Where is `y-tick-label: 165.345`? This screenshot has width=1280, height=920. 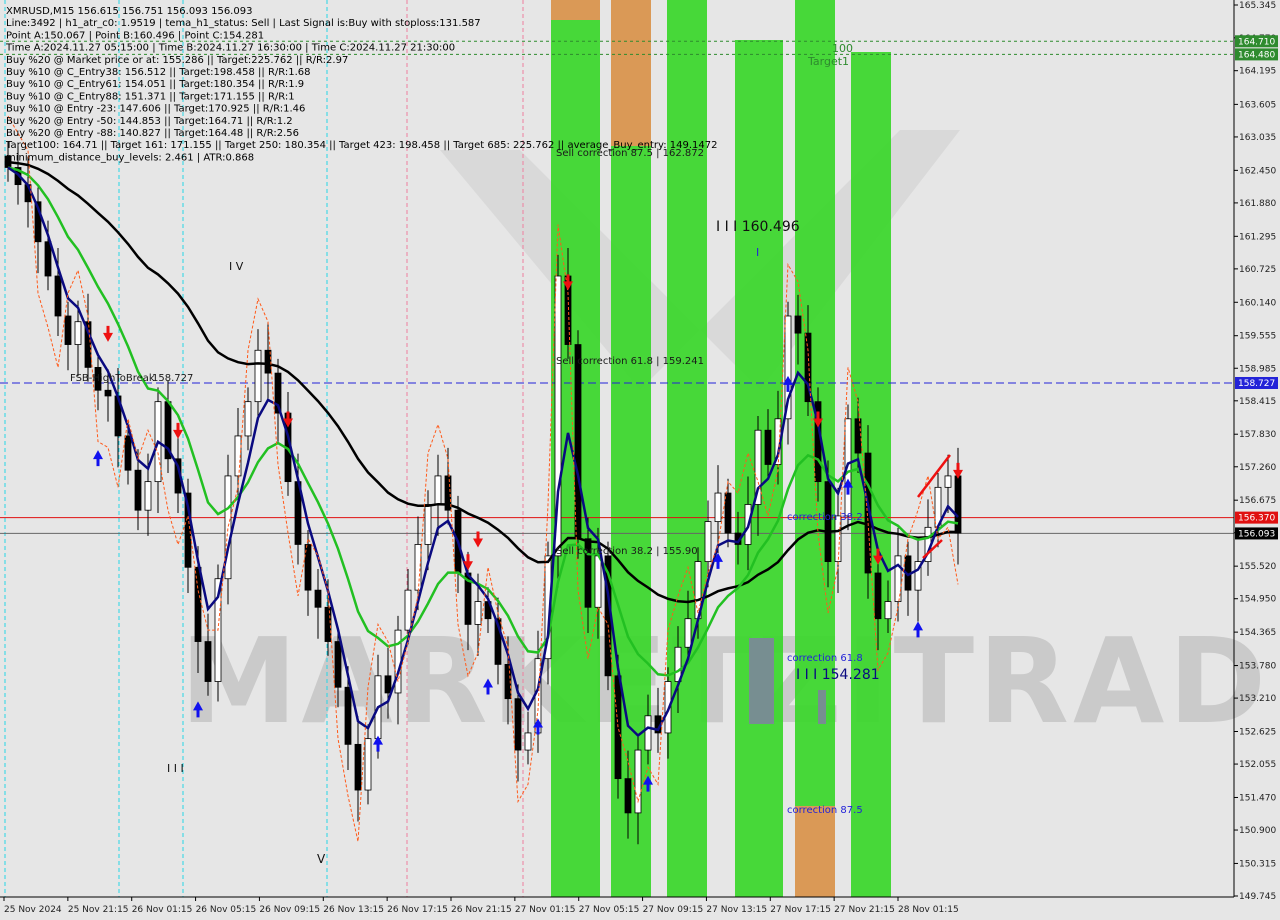
y-tick-label: 165.345 is located at coordinates (1257, 6).